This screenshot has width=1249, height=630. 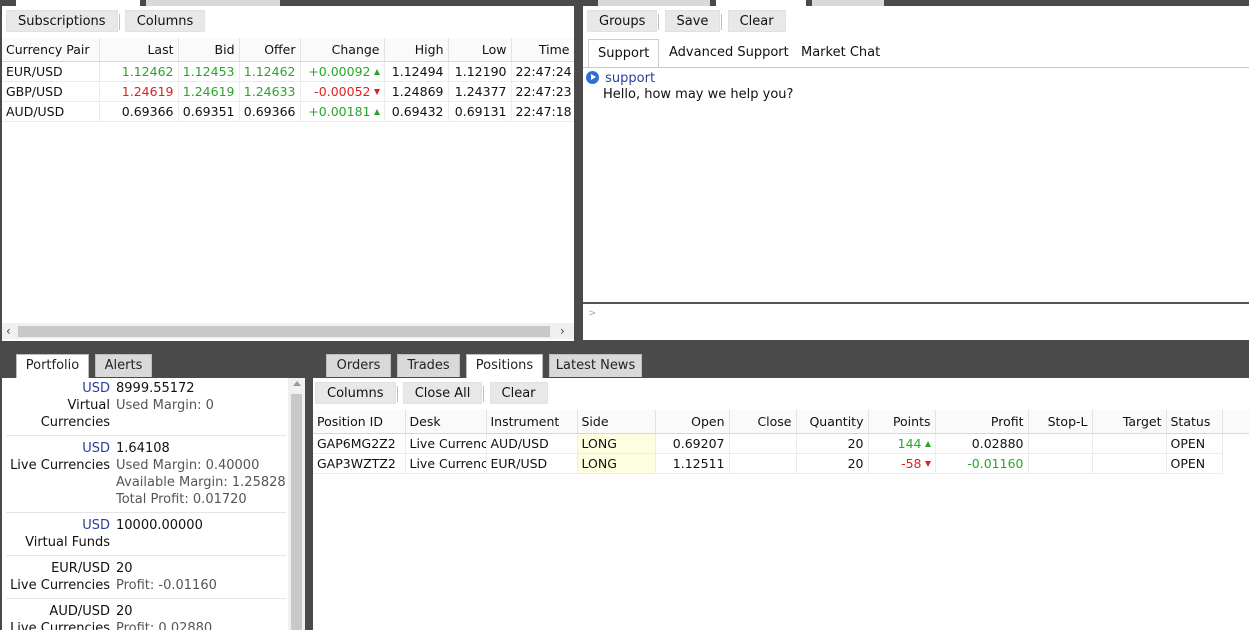 What do you see at coordinates (622, 21) in the screenshot?
I see `groups-button: Groups` at bounding box center [622, 21].